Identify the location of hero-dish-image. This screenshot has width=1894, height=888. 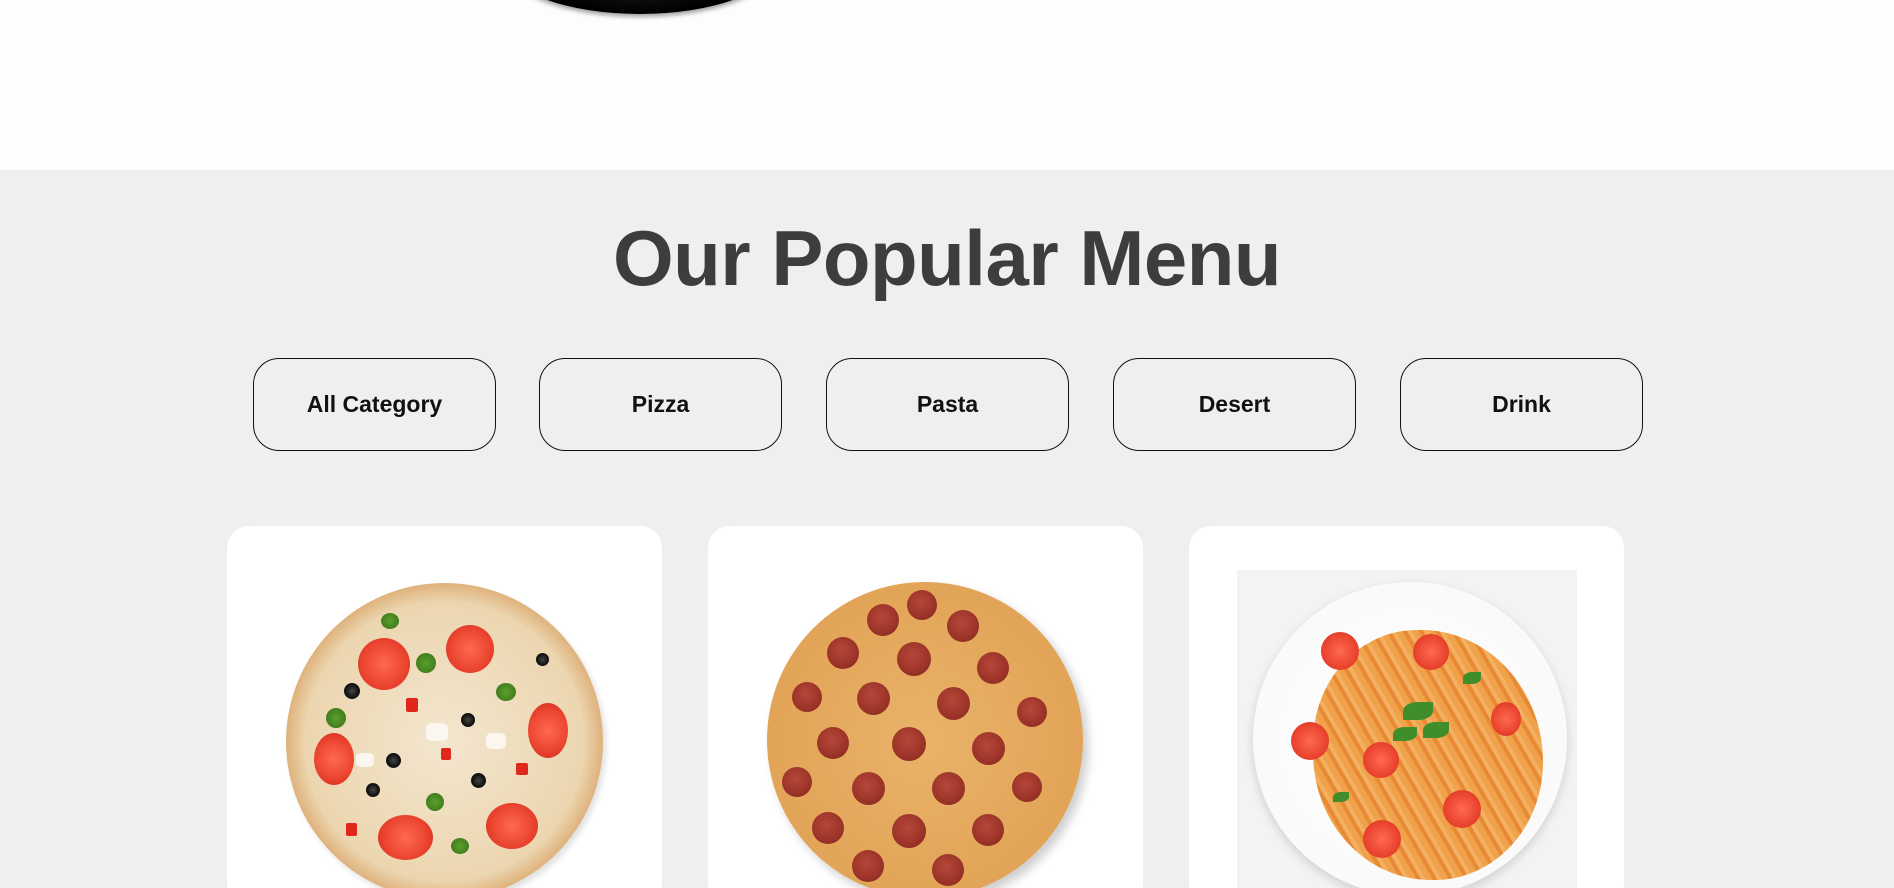
(640, 7).